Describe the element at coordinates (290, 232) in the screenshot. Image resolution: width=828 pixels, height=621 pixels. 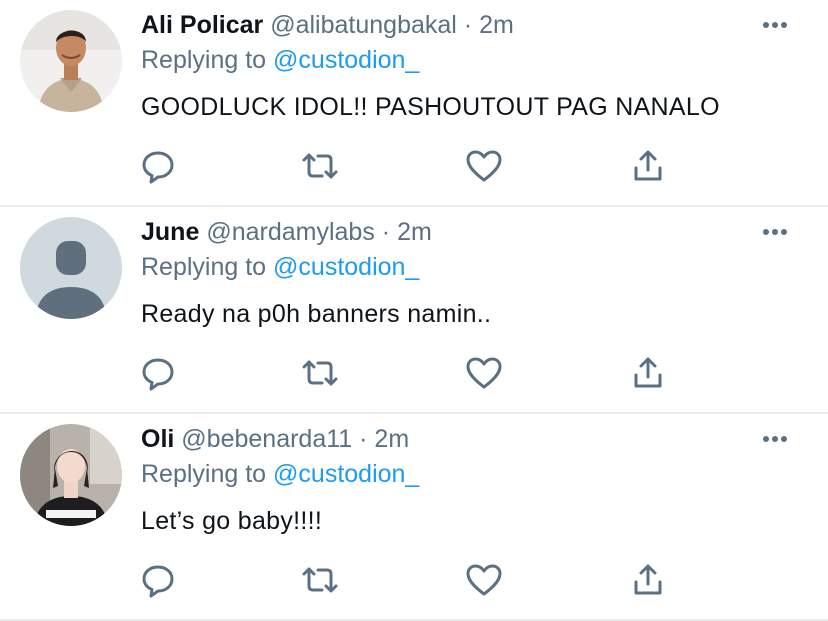
I see `user-handle: @nardamylabs` at that location.